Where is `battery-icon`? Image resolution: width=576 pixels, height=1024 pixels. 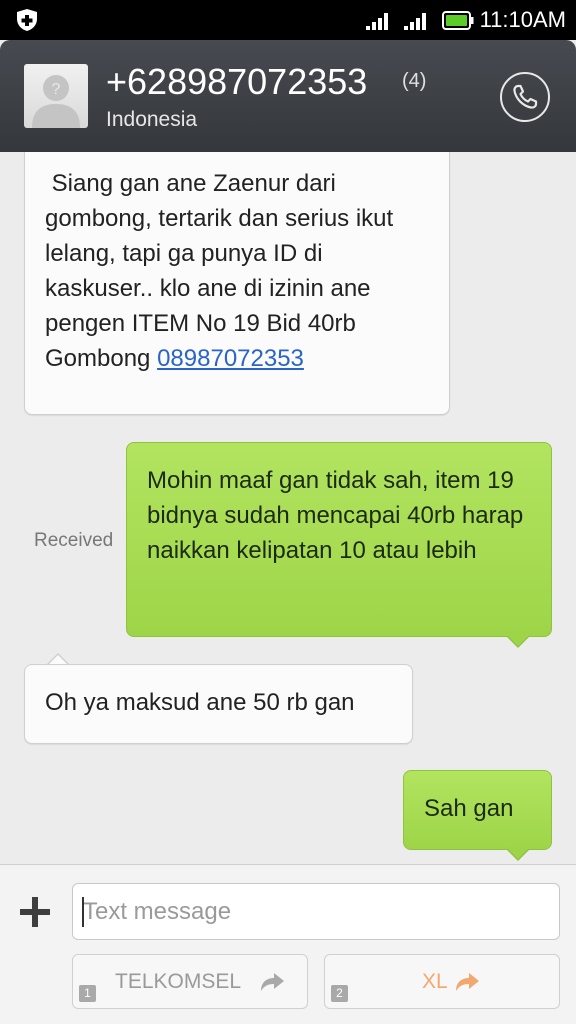 battery-icon is located at coordinates (458, 20).